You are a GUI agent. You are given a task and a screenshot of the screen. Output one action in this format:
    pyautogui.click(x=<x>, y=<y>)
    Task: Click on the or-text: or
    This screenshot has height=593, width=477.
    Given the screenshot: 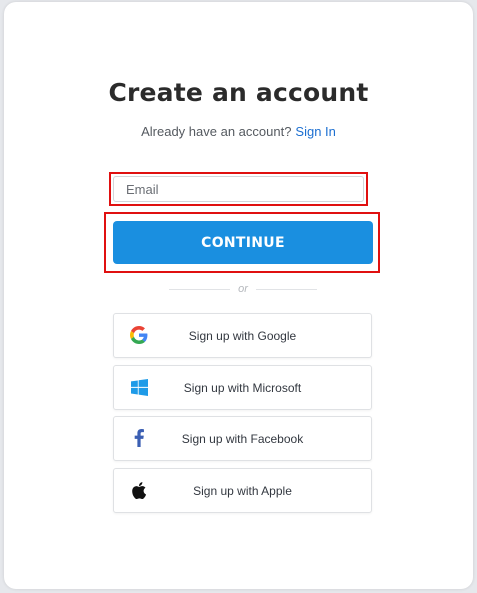 What is the action you would take?
    pyautogui.click(x=243, y=289)
    